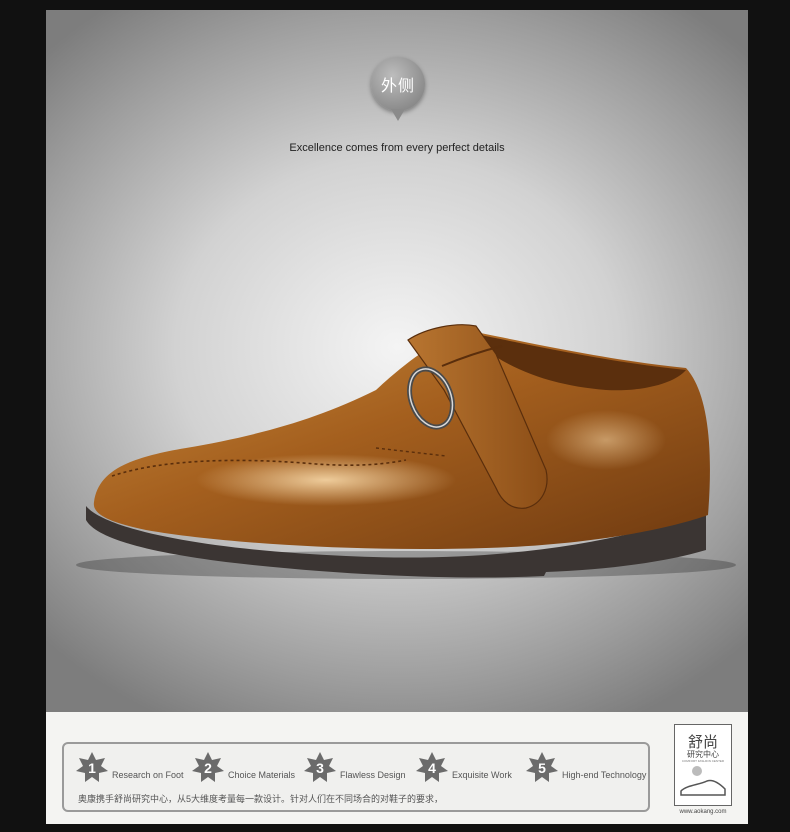 Image resolution: width=790 pixels, height=832 pixels. What do you see at coordinates (262, 775) in the screenshot?
I see `feature-label: Choice Materials` at bounding box center [262, 775].